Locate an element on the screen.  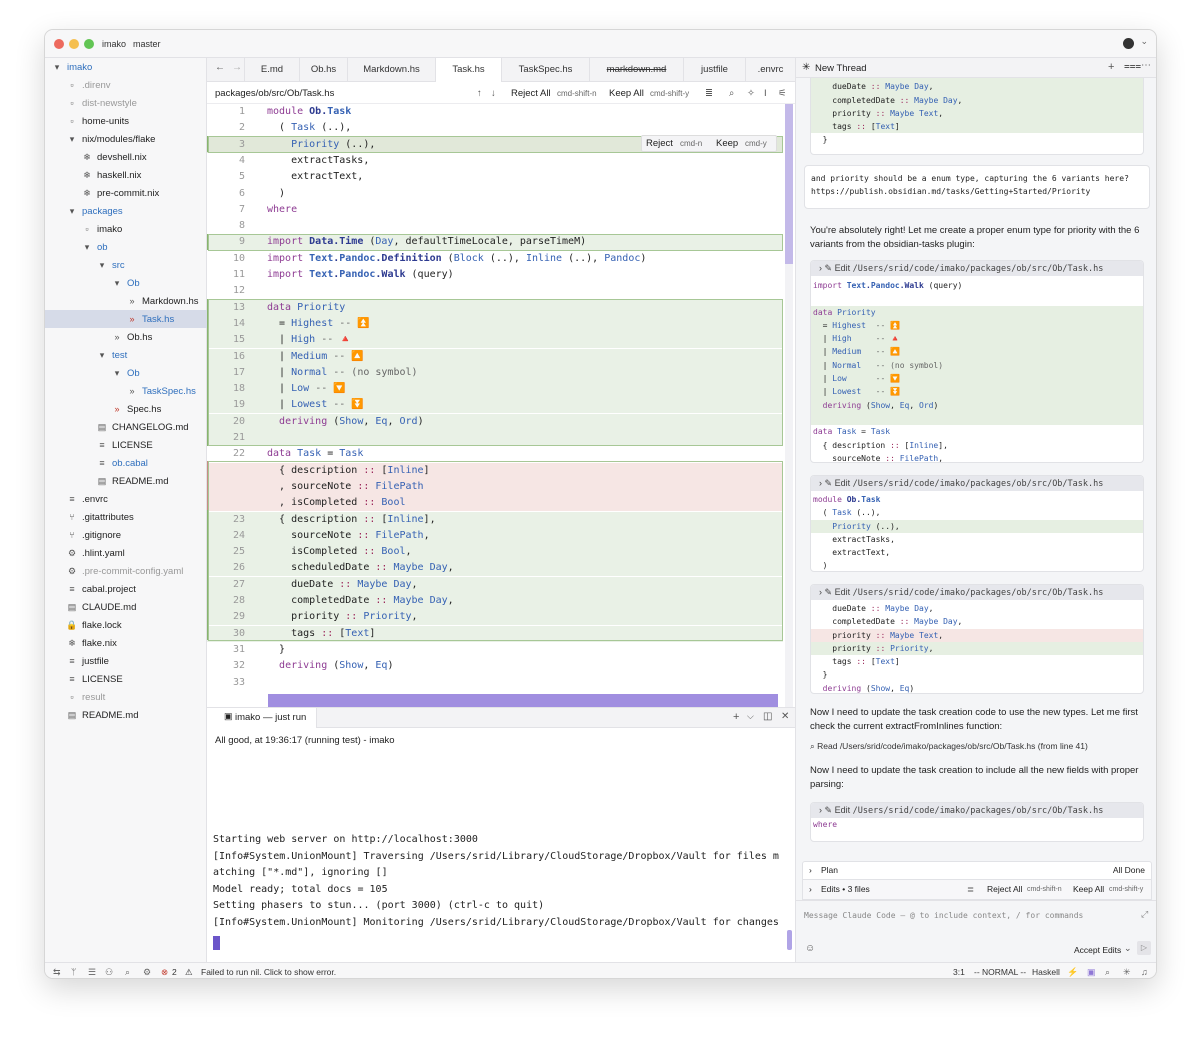
branch-name: master is located at coordinates (147, 44).